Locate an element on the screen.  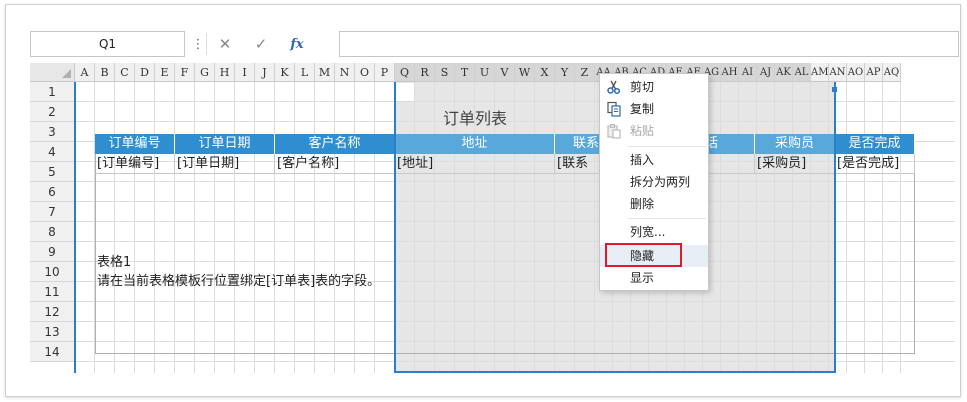
confirm-icon: ✓ is located at coordinates (261, 44).